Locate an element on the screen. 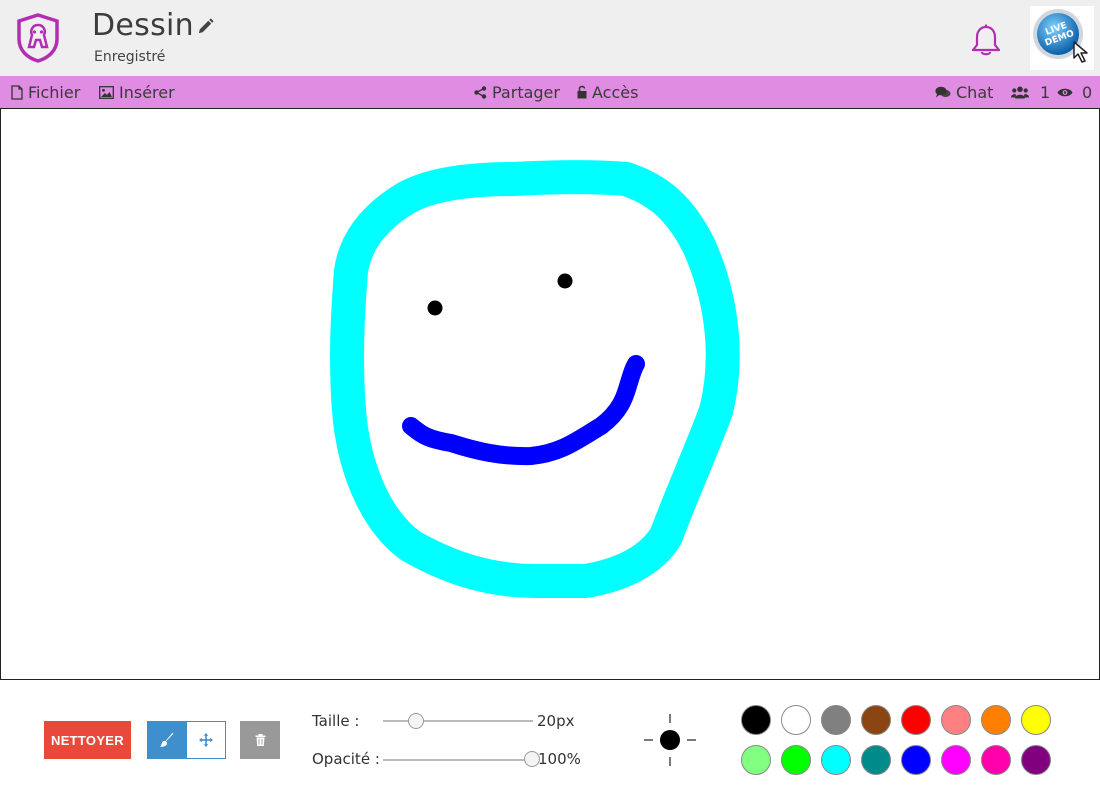 The height and width of the screenshot is (800, 1100). size-label: Taille : is located at coordinates (336, 721).